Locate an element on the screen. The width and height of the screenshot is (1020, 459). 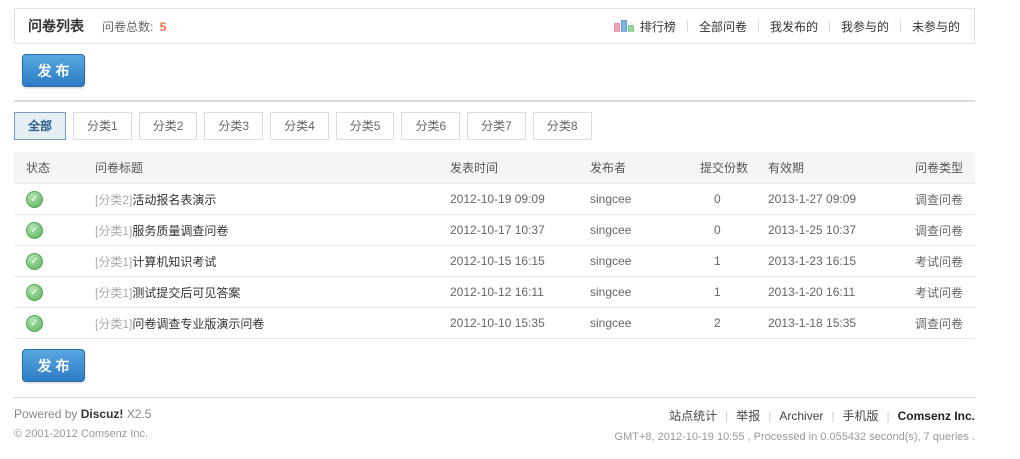
publish-time: 2012-10-10 15:35 is located at coordinates (506, 323).